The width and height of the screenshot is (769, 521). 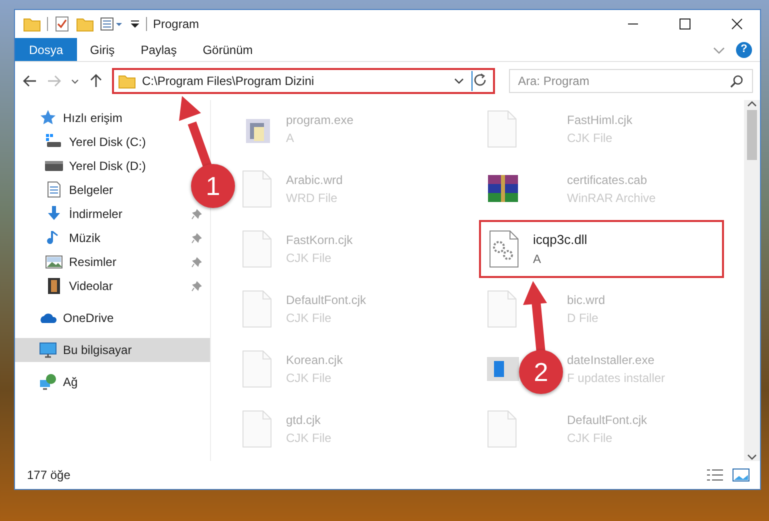 What do you see at coordinates (601, 249) in the screenshot?
I see `file-item: icqp3c.dll A` at bounding box center [601, 249].